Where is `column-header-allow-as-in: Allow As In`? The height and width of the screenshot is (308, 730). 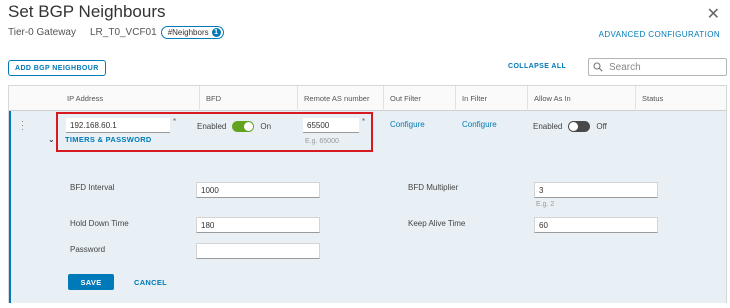 column-header-allow-as-in: Allow As In is located at coordinates (581, 98).